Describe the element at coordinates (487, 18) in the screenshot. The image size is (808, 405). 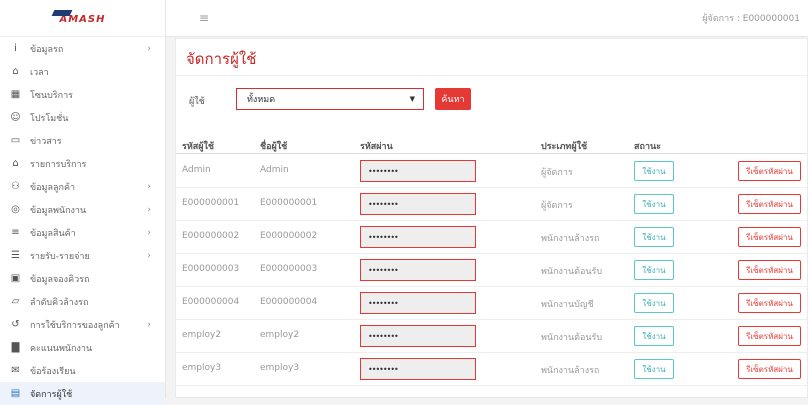
I see `top-bar: ≡ ผู้จัดการ : E000000001` at that location.